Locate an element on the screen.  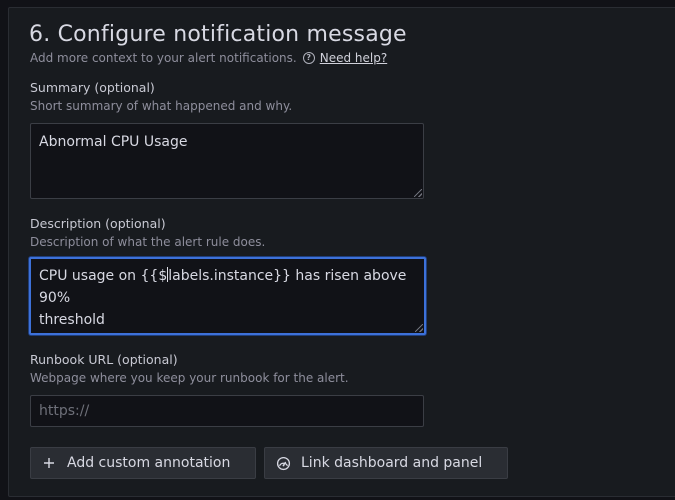
description-text-line2: threshold is located at coordinates (72, 320).